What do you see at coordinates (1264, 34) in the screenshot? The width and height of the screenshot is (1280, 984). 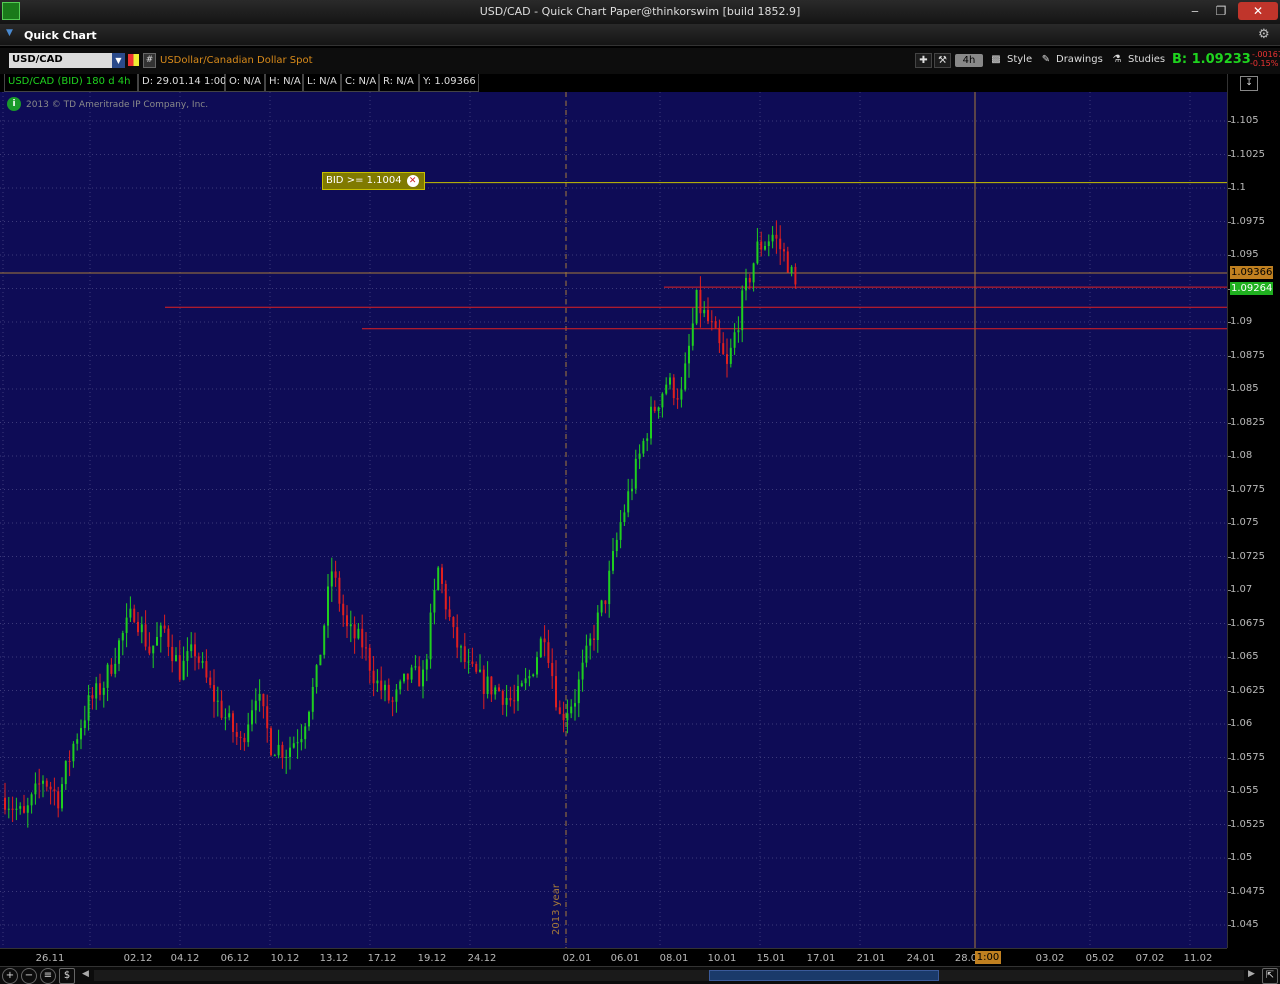 I see `settings-gear-icon: ⚙` at bounding box center [1264, 34].